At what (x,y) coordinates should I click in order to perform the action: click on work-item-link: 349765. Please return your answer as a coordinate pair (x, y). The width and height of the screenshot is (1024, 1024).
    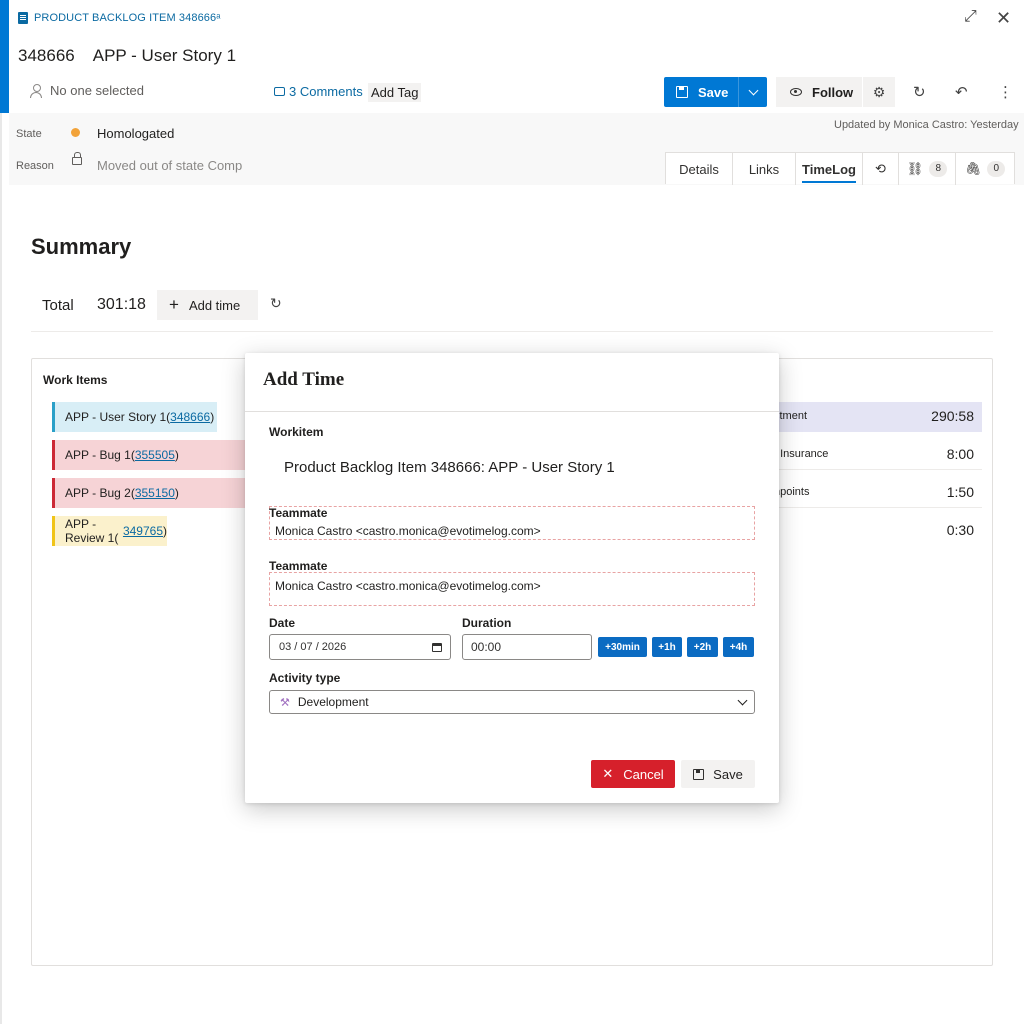
    Looking at the image, I should click on (143, 531).